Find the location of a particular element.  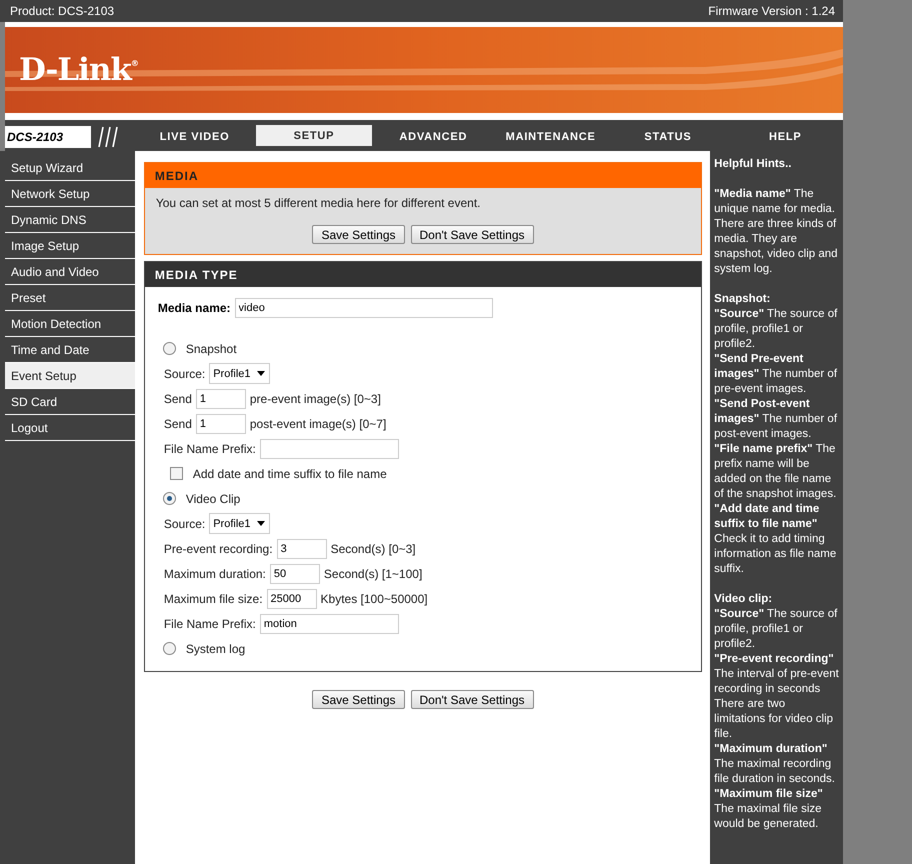

hints-title: Helpful Hints.. is located at coordinates (753, 164).